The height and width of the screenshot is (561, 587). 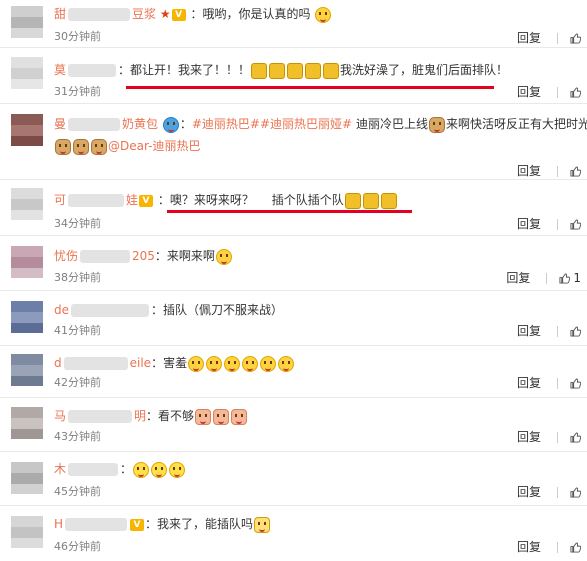 What do you see at coordinates (104, 256) in the screenshot?
I see `username: 忧伤 205` at bounding box center [104, 256].